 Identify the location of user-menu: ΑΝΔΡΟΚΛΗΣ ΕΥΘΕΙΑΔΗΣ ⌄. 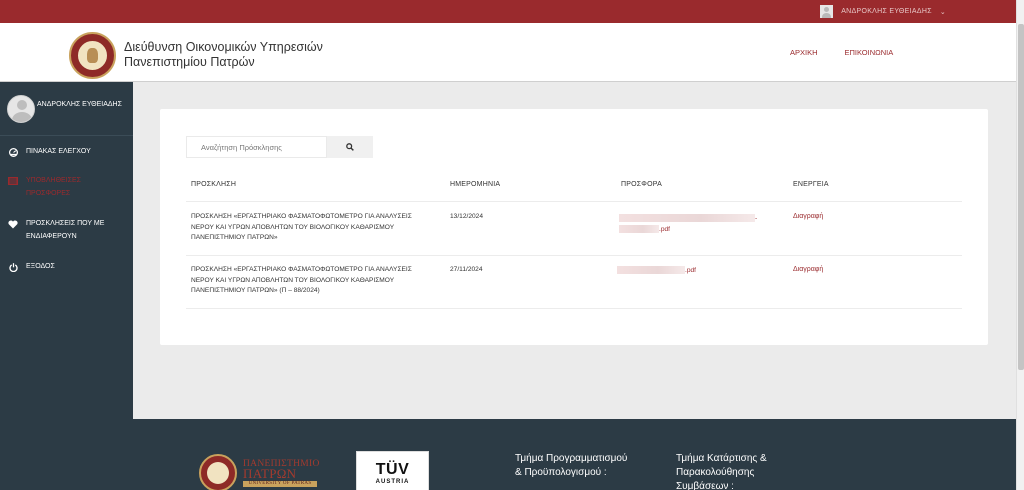
(883, 11).